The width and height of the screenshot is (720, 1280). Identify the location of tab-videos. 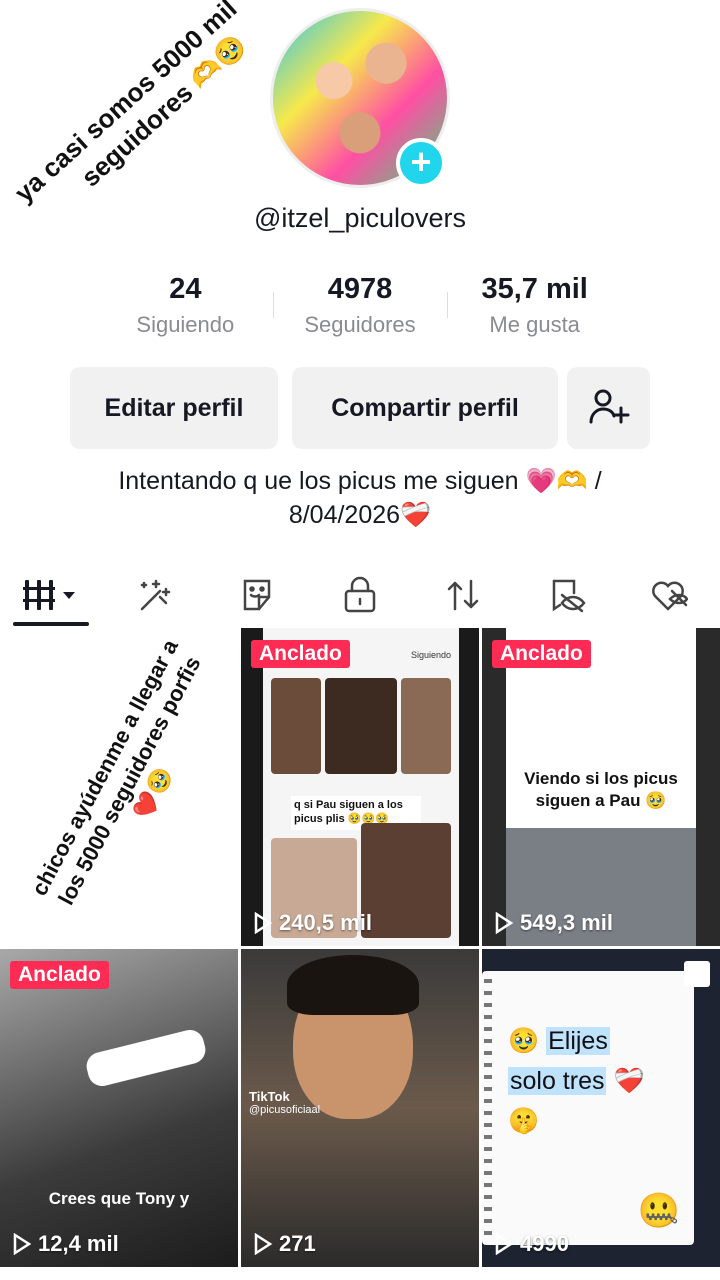
(51, 595).